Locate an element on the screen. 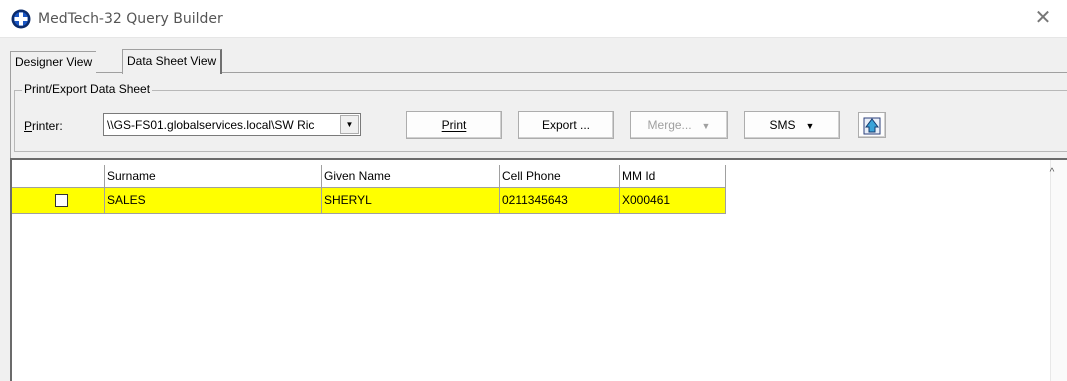 This screenshot has width=1067, height=381. merge-button: Merge... ▼ is located at coordinates (679, 125).